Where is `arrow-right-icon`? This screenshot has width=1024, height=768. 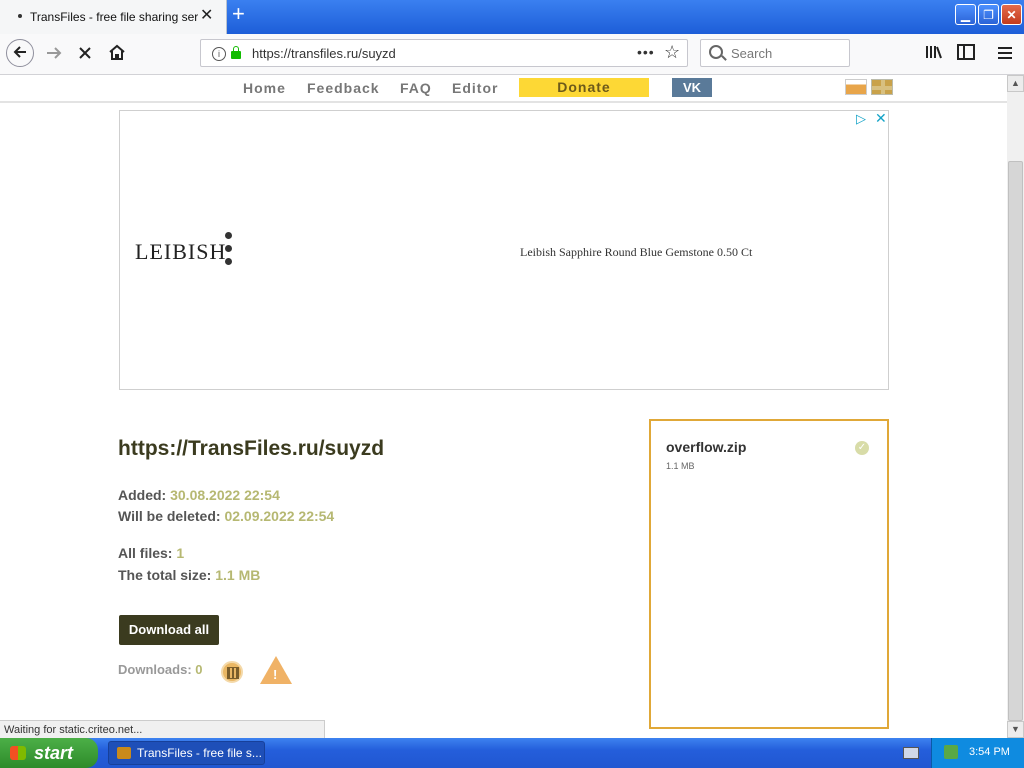 arrow-right-icon is located at coordinates (54, 53).